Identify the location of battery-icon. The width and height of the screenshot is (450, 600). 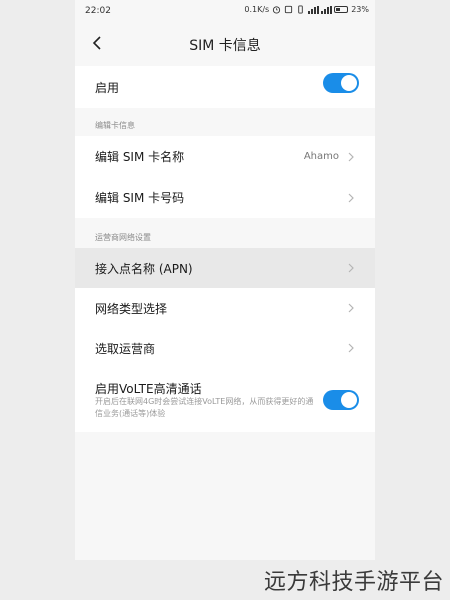
(341, 9).